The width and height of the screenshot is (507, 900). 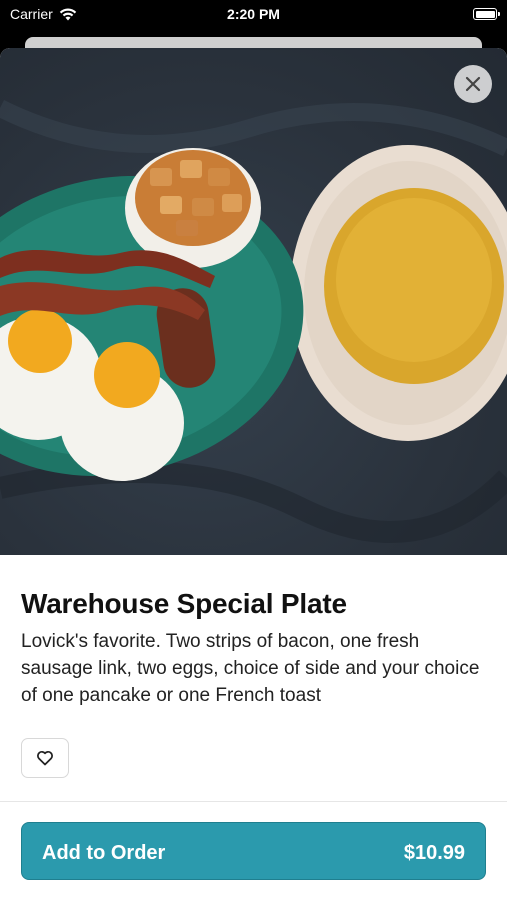 I want to click on favorite-button, so click(x=45, y=758).